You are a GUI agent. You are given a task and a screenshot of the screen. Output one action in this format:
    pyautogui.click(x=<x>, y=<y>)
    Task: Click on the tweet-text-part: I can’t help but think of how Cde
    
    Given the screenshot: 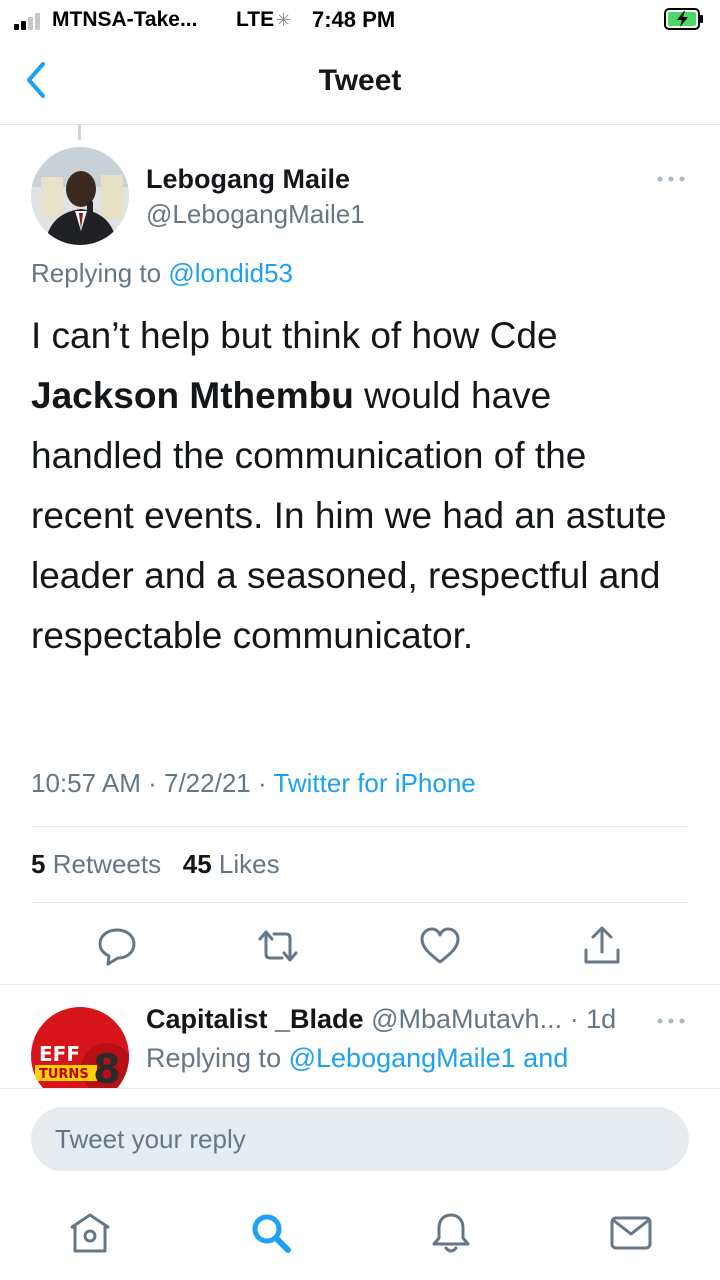 What is the action you would take?
    pyautogui.click(x=294, y=335)
    